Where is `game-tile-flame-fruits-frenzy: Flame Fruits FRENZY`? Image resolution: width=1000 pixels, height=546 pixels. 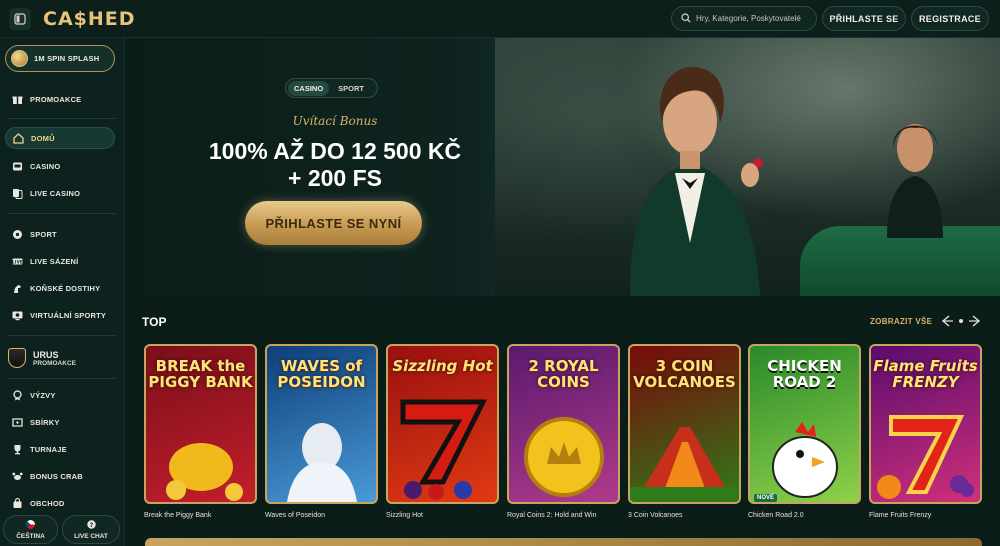
game-tile-flame-fruits-frenzy: Flame Fruits FRENZY is located at coordinates (925, 424).